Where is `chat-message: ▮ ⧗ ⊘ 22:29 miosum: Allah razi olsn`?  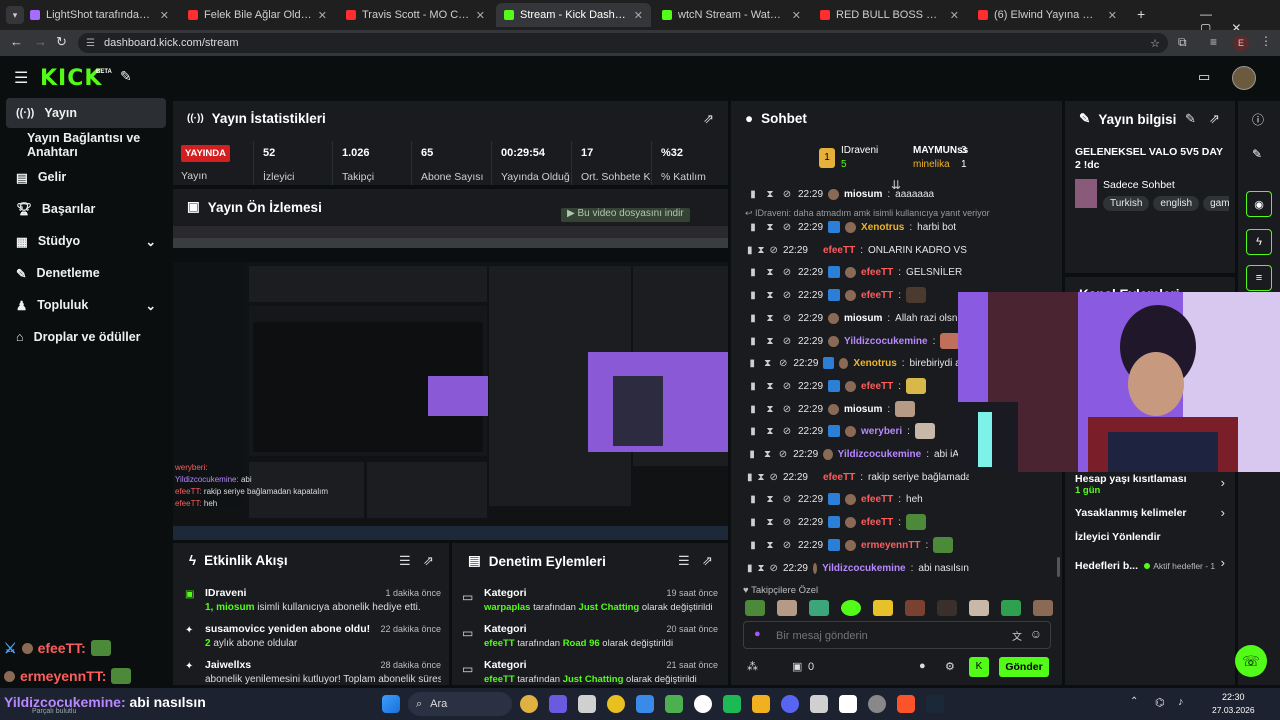
chat-message: ▮ ⧗ ⊘ 22:29 miosum: Allah razi olsn is located at coordinates (852, 318).